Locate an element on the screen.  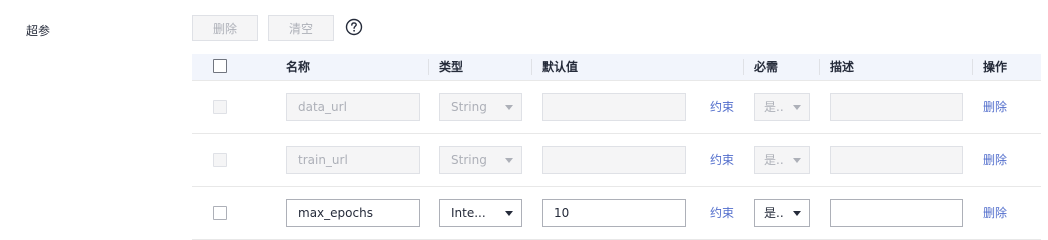
question-circle-icon is located at coordinates (354, 27).